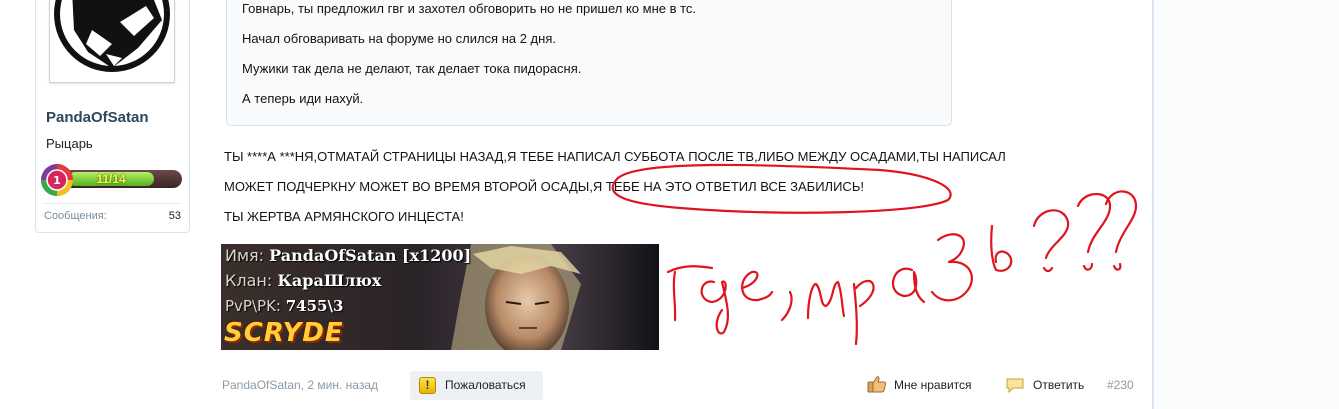 The height and width of the screenshot is (409, 1339). I want to click on thumbs-up-icon, so click(877, 384).